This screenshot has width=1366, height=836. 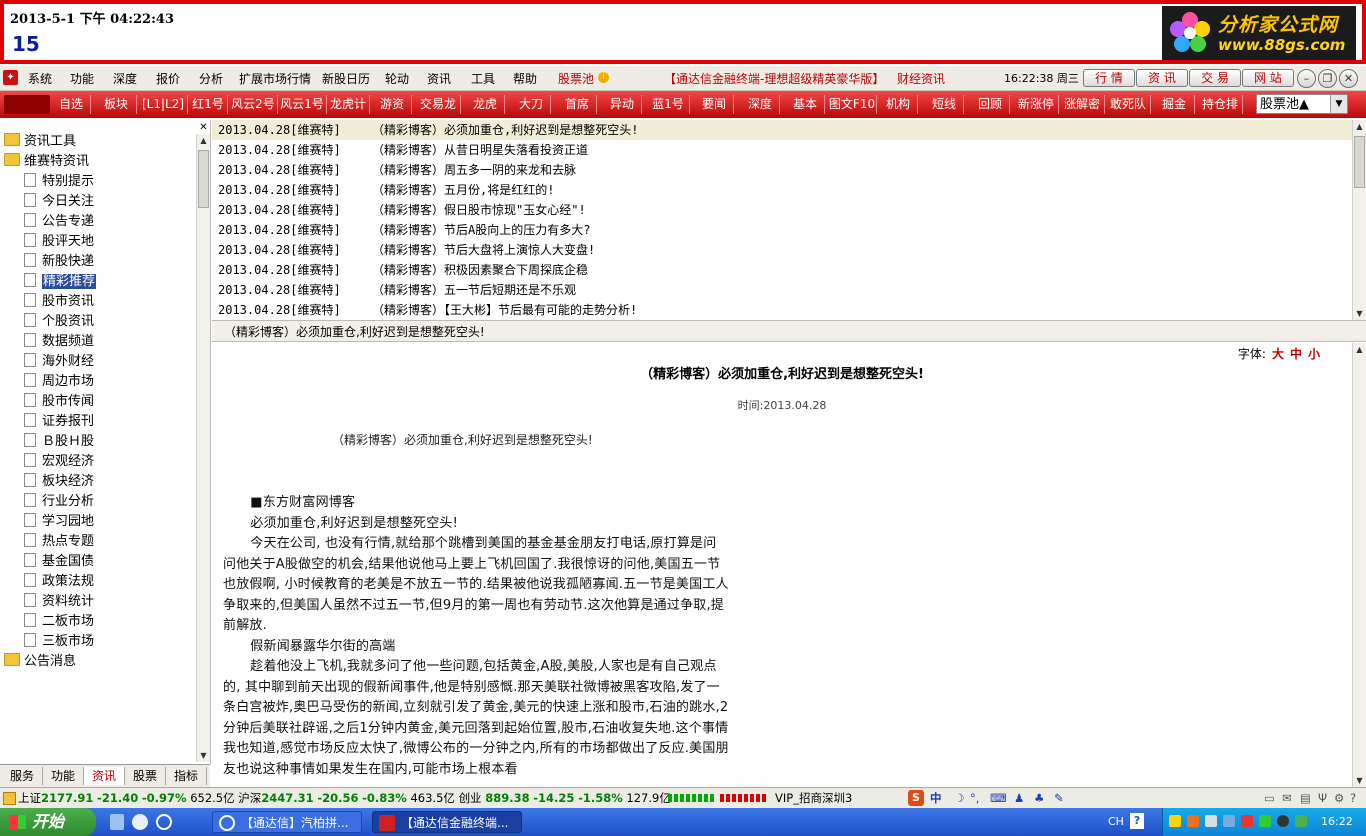 I want to click on headline-row: 2013.04.28[维赛特] （精彩博客）从昔日明星失落看投资正道, so click(x=403, y=150).